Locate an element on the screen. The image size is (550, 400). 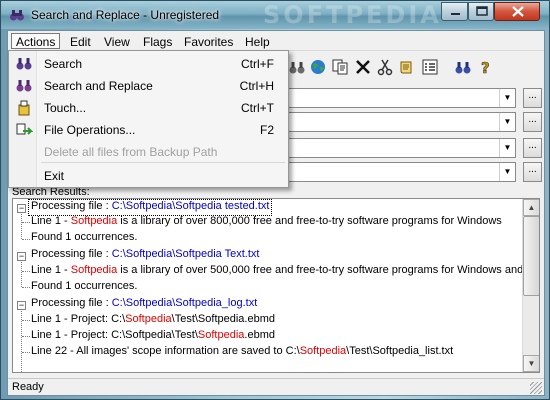
menu-item-touch: Touch... Ctrl+T is located at coordinates (148, 108).